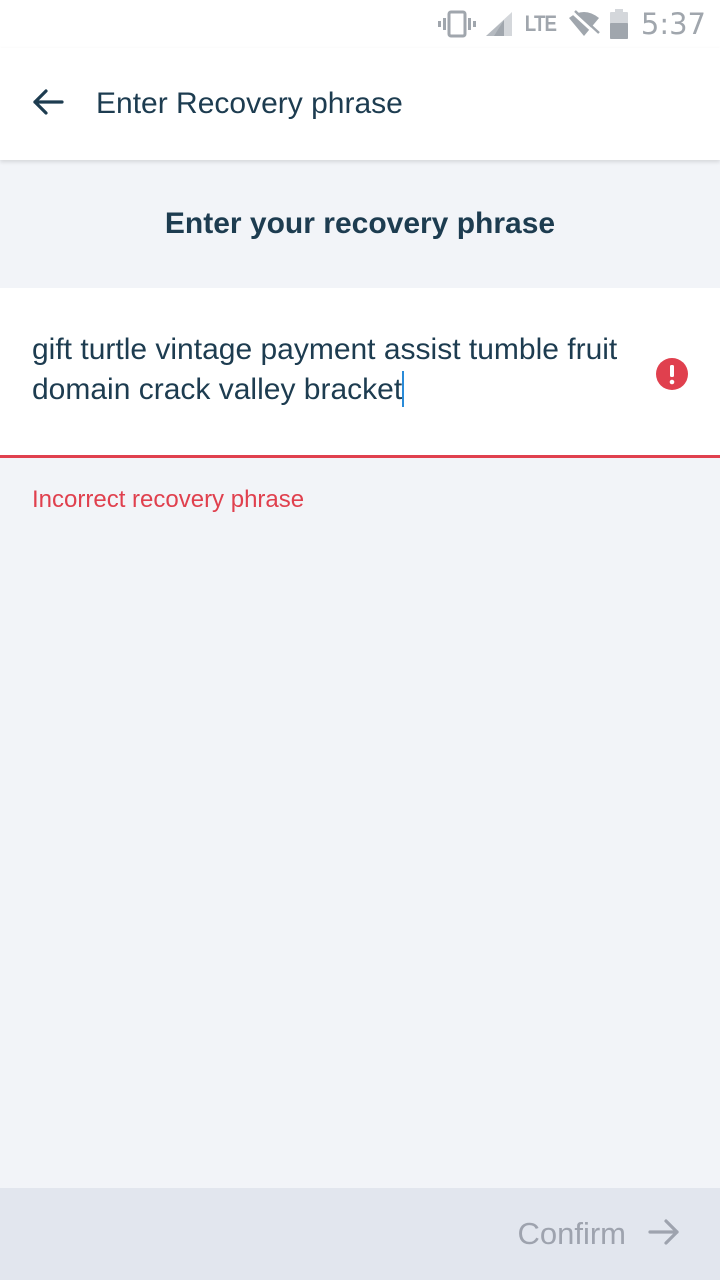 This screenshot has height=1280, width=720. What do you see at coordinates (584, 24) in the screenshot?
I see `wifi-off-icon` at bounding box center [584, 24].